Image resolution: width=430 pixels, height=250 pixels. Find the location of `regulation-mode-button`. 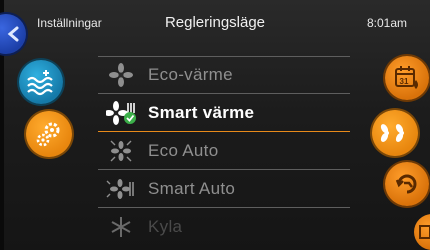

regulation-mode-button is located at coordinates (395, 133).